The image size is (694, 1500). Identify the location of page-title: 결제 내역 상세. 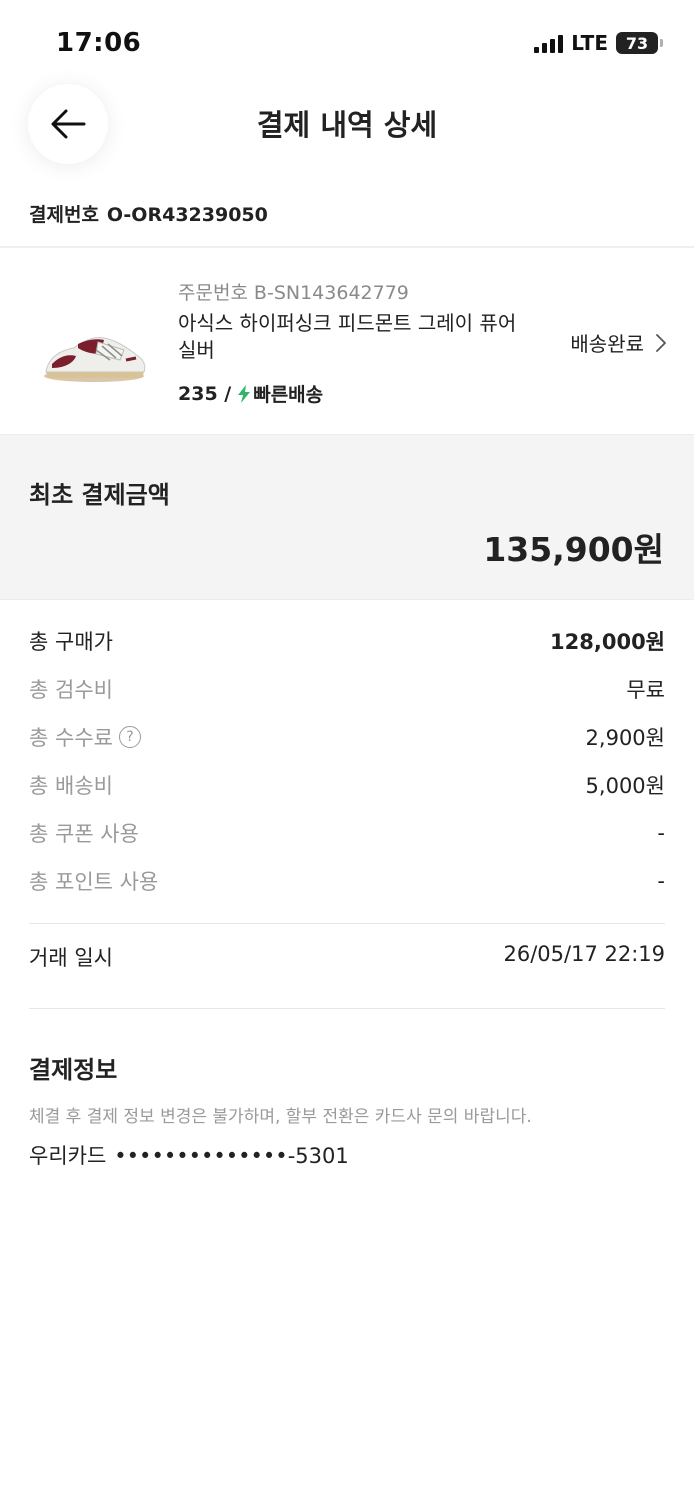
(347, 125).